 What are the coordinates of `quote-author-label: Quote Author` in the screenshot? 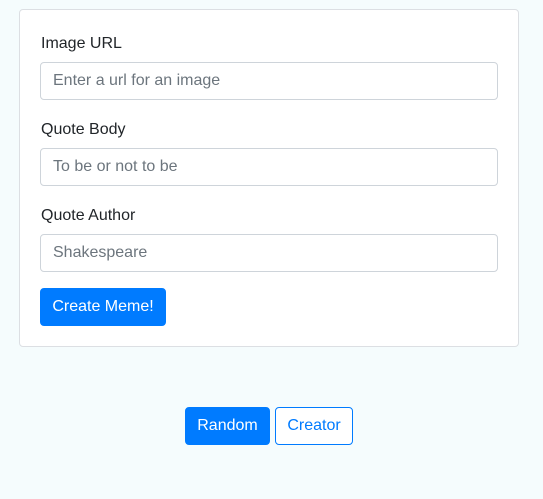 It's located at (88, 215).